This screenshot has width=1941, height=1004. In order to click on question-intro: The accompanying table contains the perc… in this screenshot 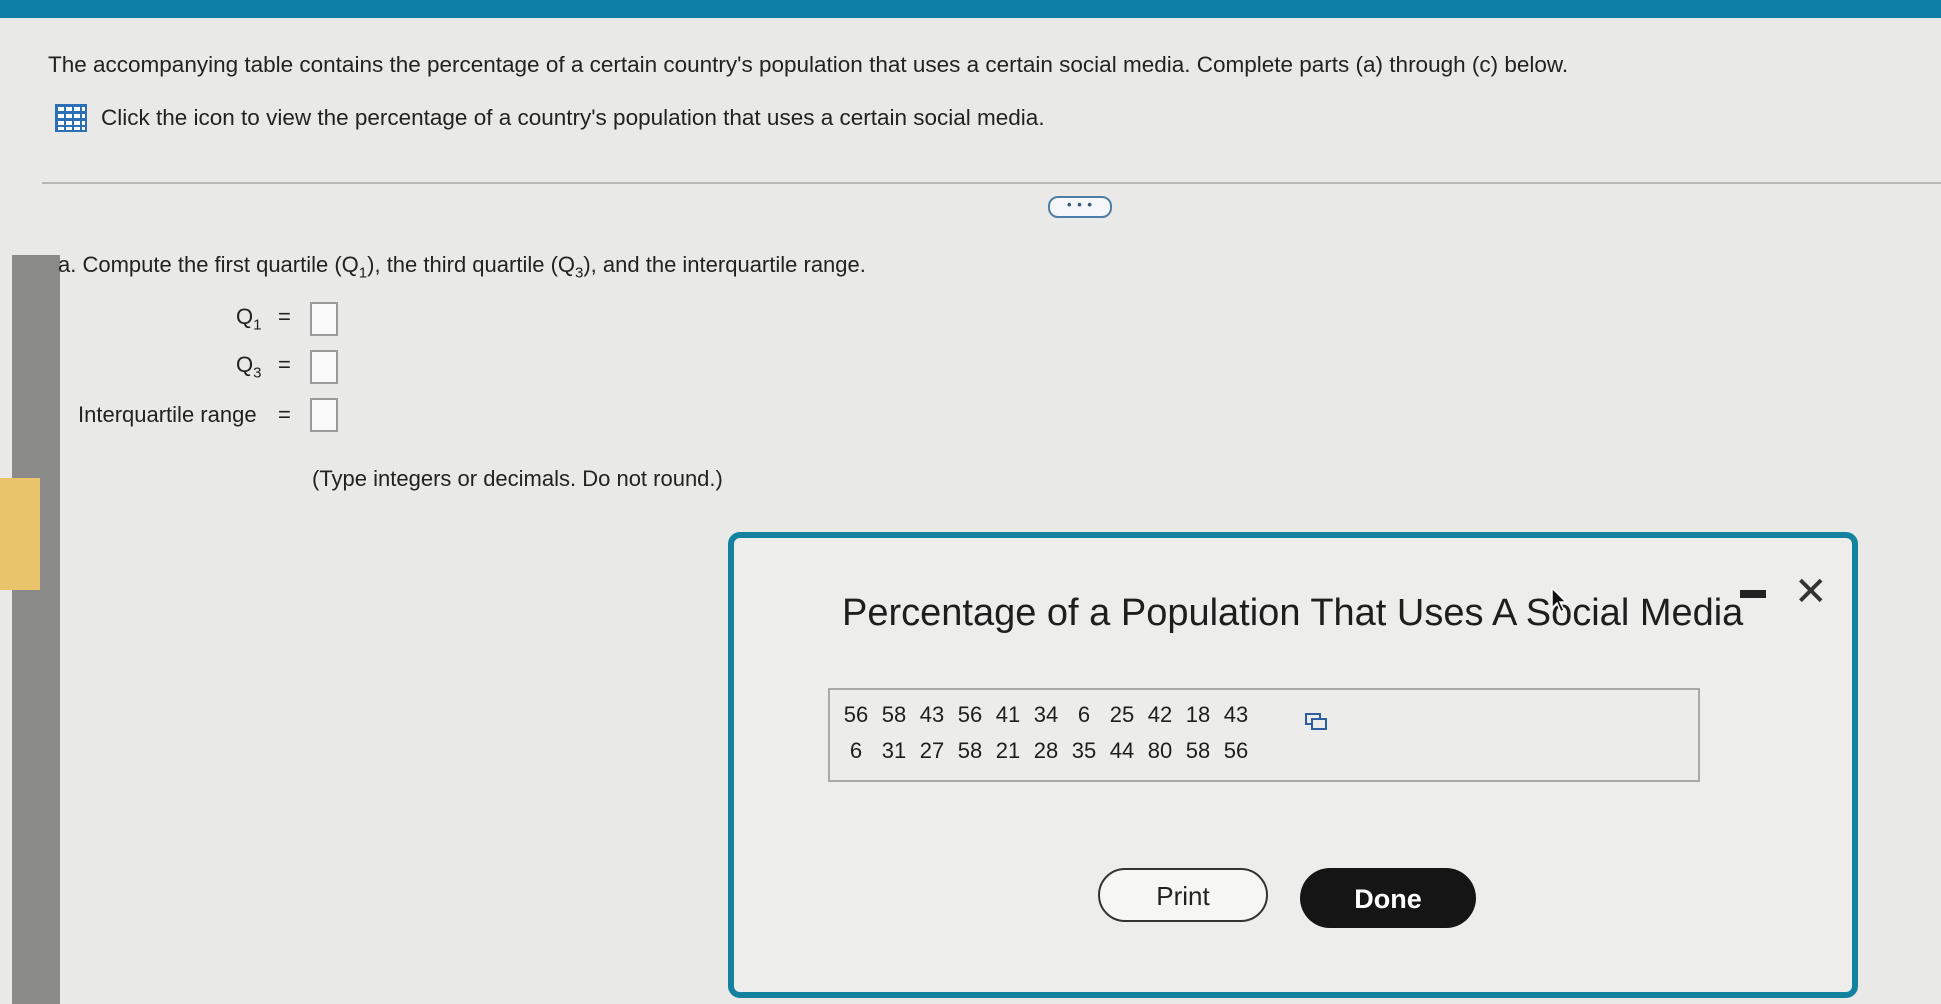, I will do `click(808, 64)`.